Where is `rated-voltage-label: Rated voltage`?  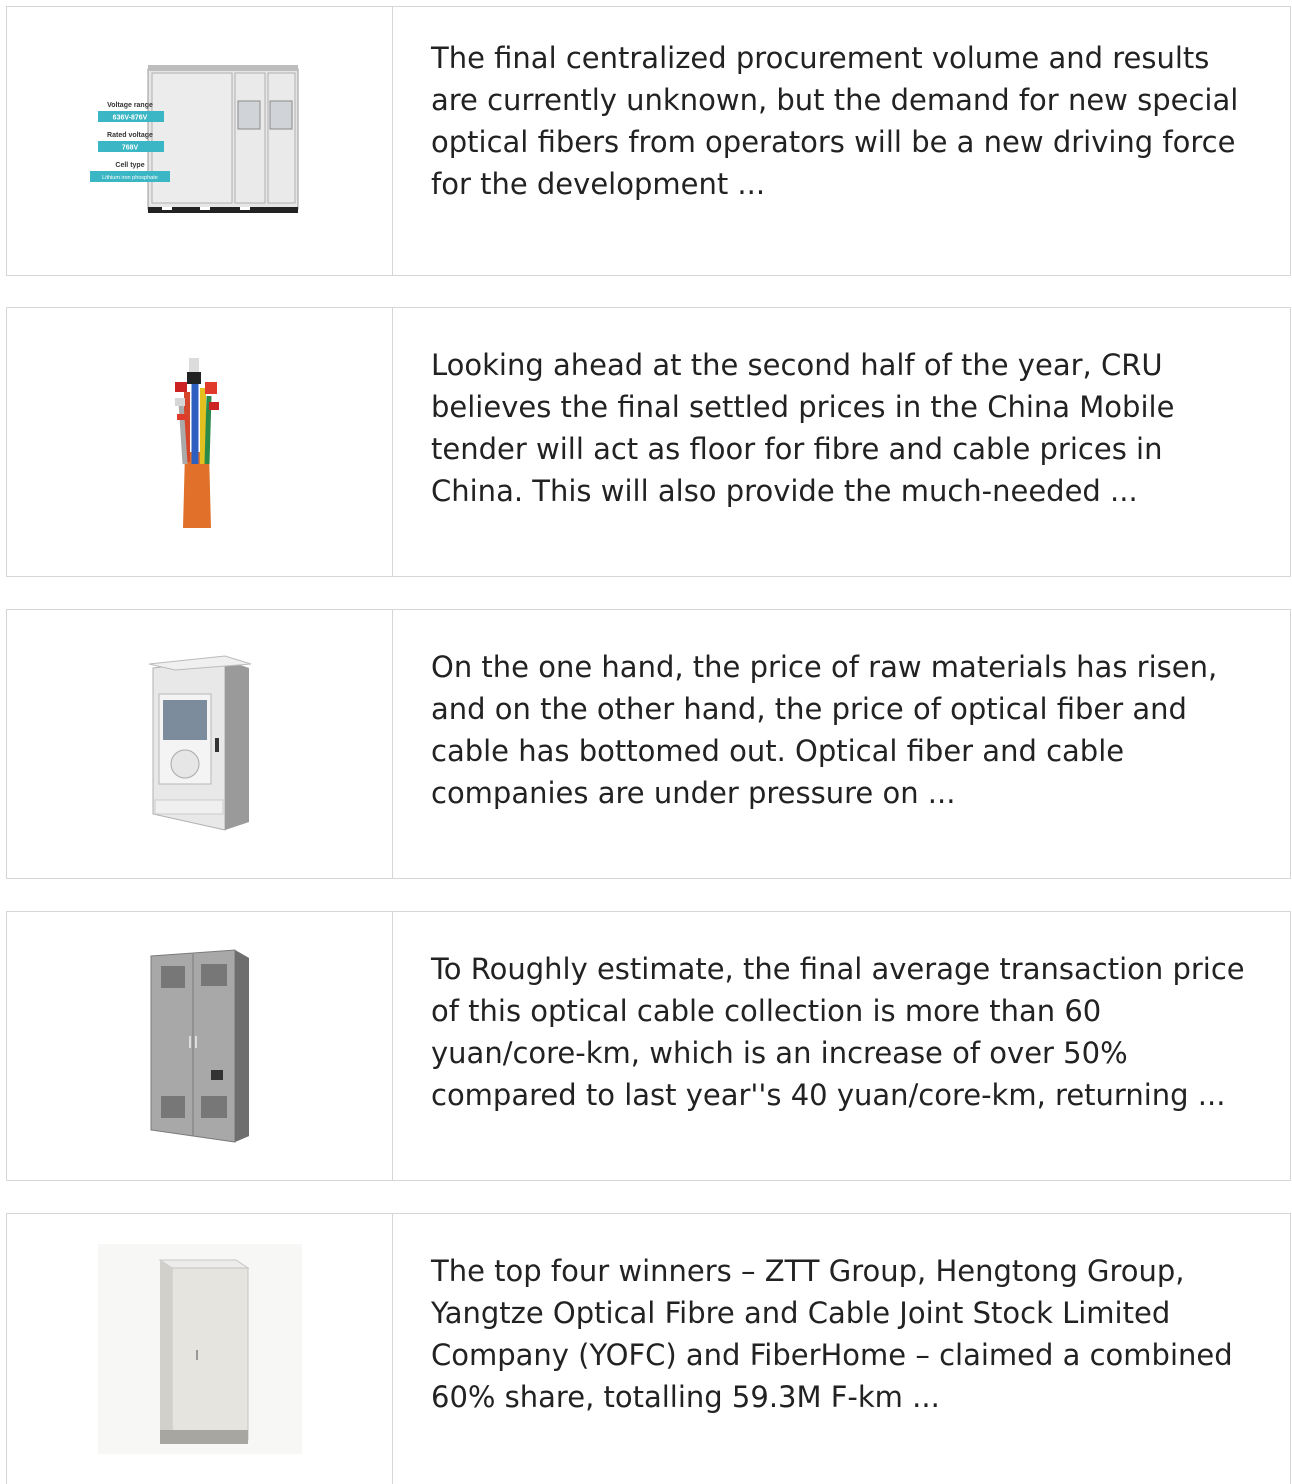 rated-voltage-label: Rated voltage is located at coordinates (130, 135).